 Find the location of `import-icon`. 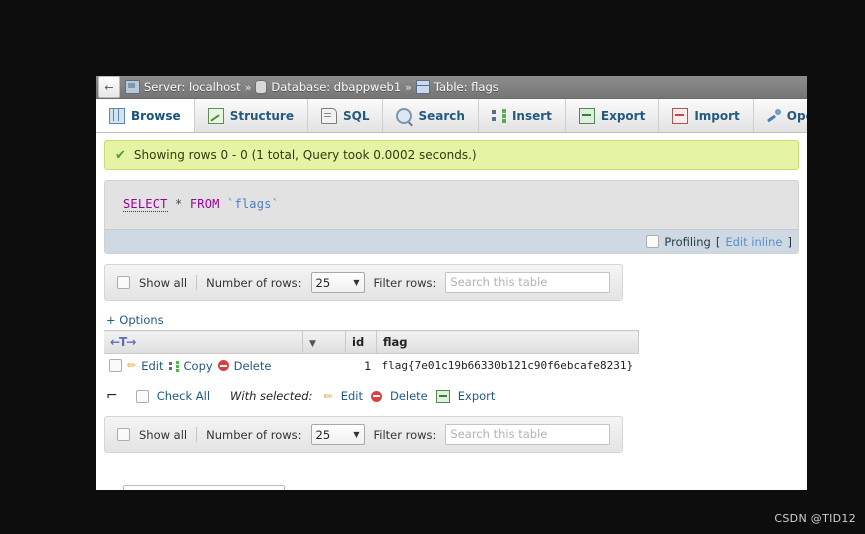

import-icon is located at coordinates (680, 115).